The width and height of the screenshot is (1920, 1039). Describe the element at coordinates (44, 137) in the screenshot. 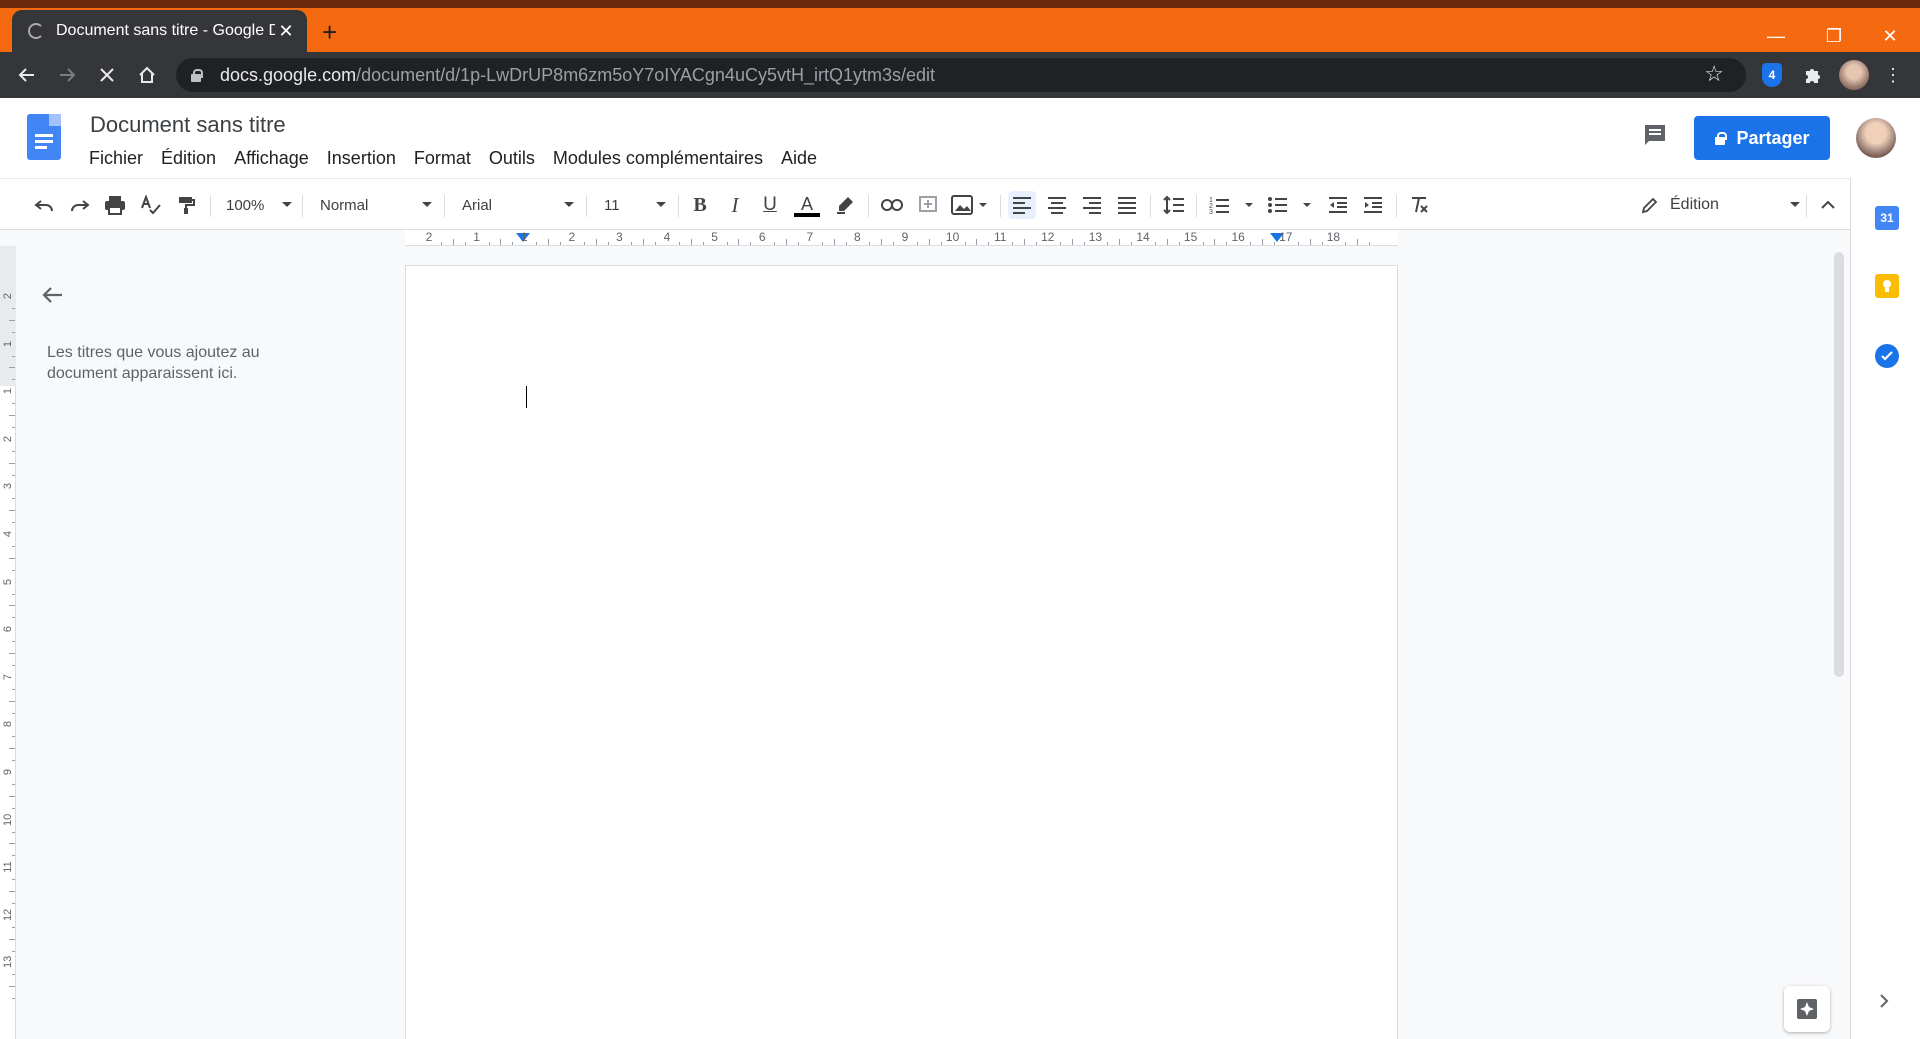

I see `docs-logo-icon` at that location.